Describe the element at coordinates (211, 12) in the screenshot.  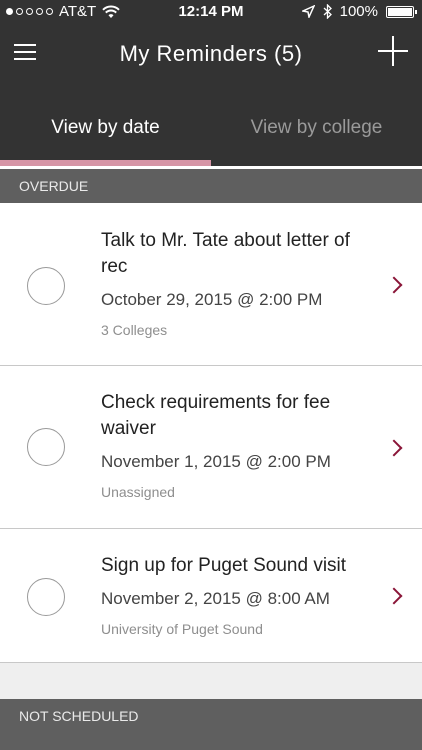
I see `status-bar: AT&T 12:14 PM 100%` at that location.